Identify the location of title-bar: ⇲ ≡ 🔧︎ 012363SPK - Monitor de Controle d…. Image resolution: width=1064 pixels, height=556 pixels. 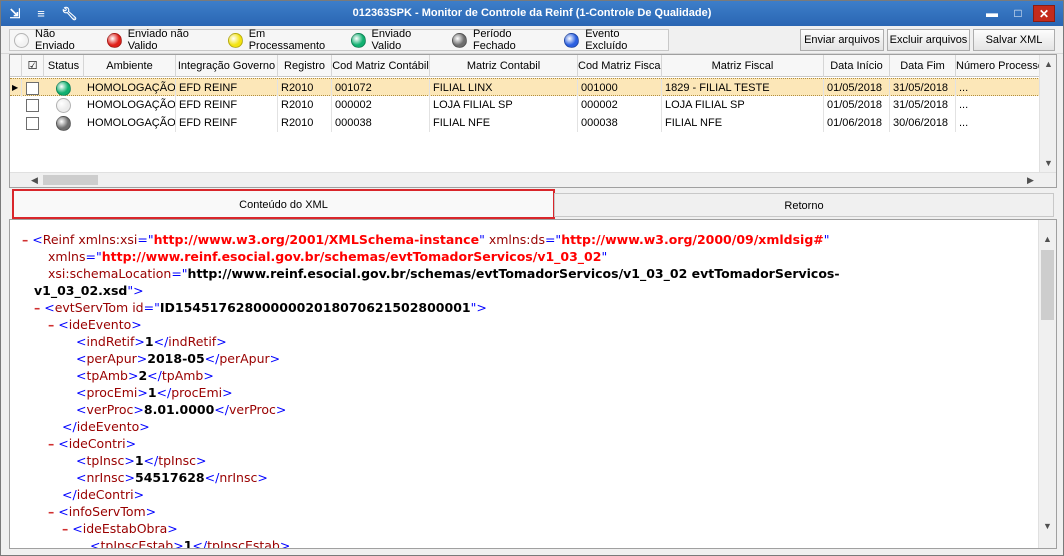
(532, 13).